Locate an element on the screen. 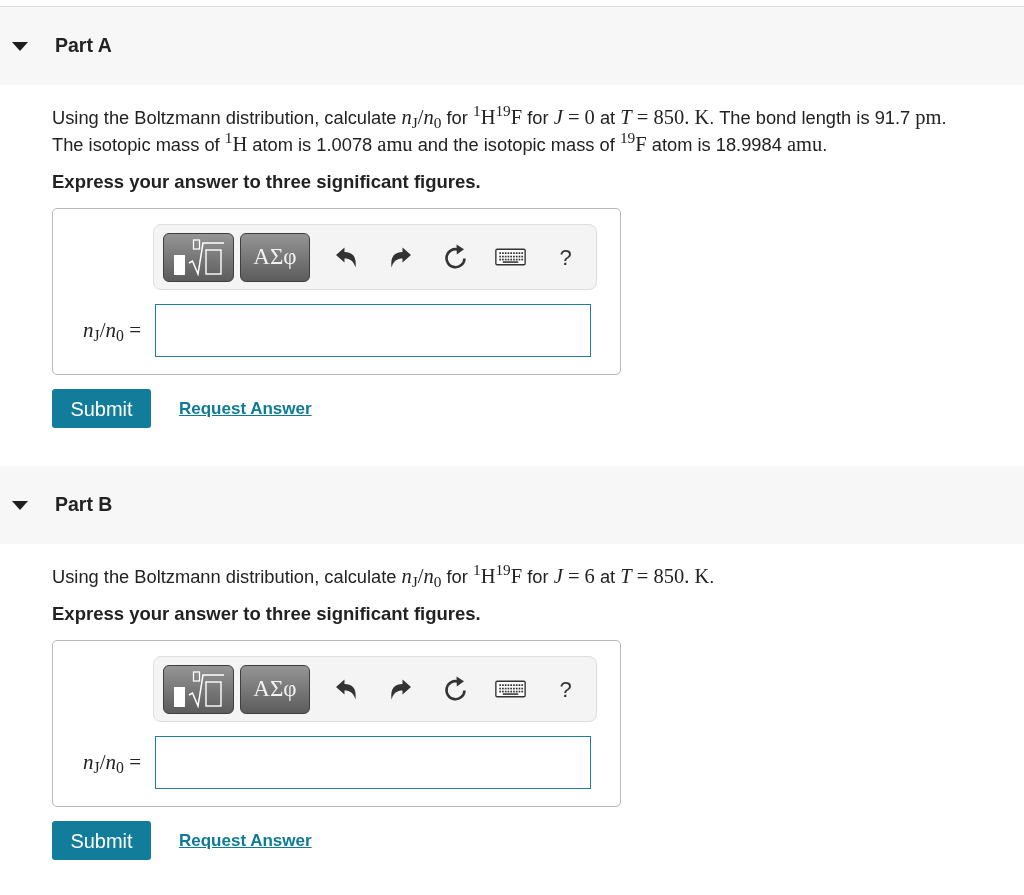 This screenshot has height=895, width=1024. question-text: Using the Boltzmann distribution, calculate n$_{J}$/n$_{0}$ for $^{1}$H$^{19}$F for J = 6 at T = 850. K. is located at coordinates (384, 576).